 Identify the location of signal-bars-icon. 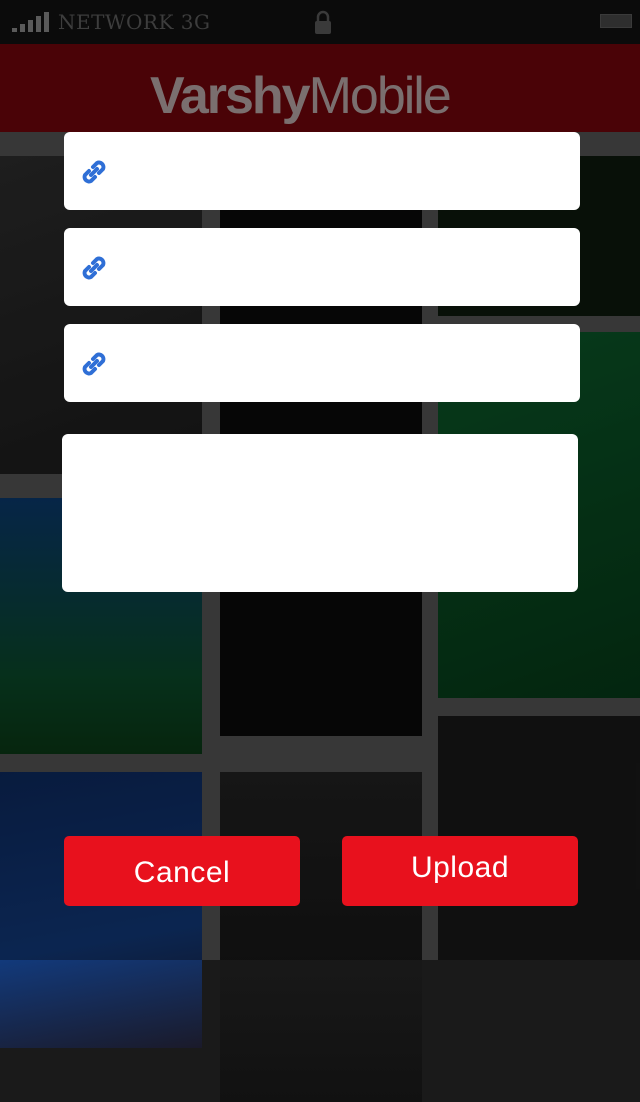
(32, 22).